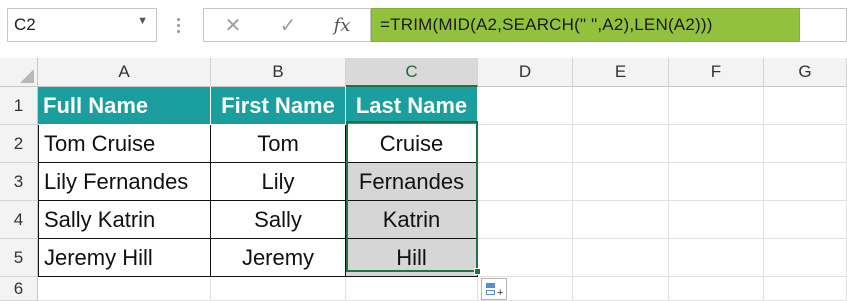  What do you see at coordinates (621, 144) in the screenshot?
I see `cell-e2` at bounding box center [621, 144].